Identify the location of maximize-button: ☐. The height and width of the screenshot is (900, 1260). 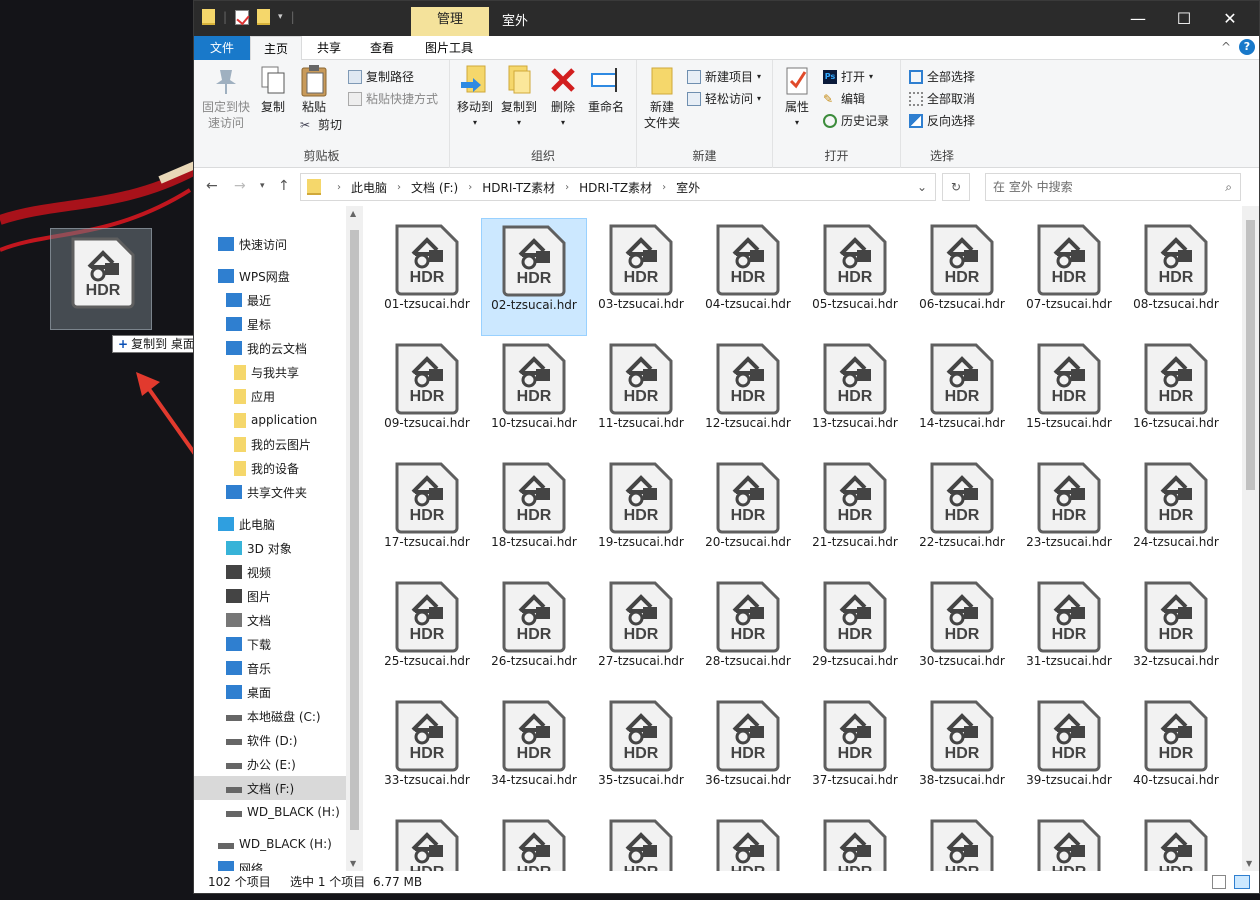
(1184, 18).